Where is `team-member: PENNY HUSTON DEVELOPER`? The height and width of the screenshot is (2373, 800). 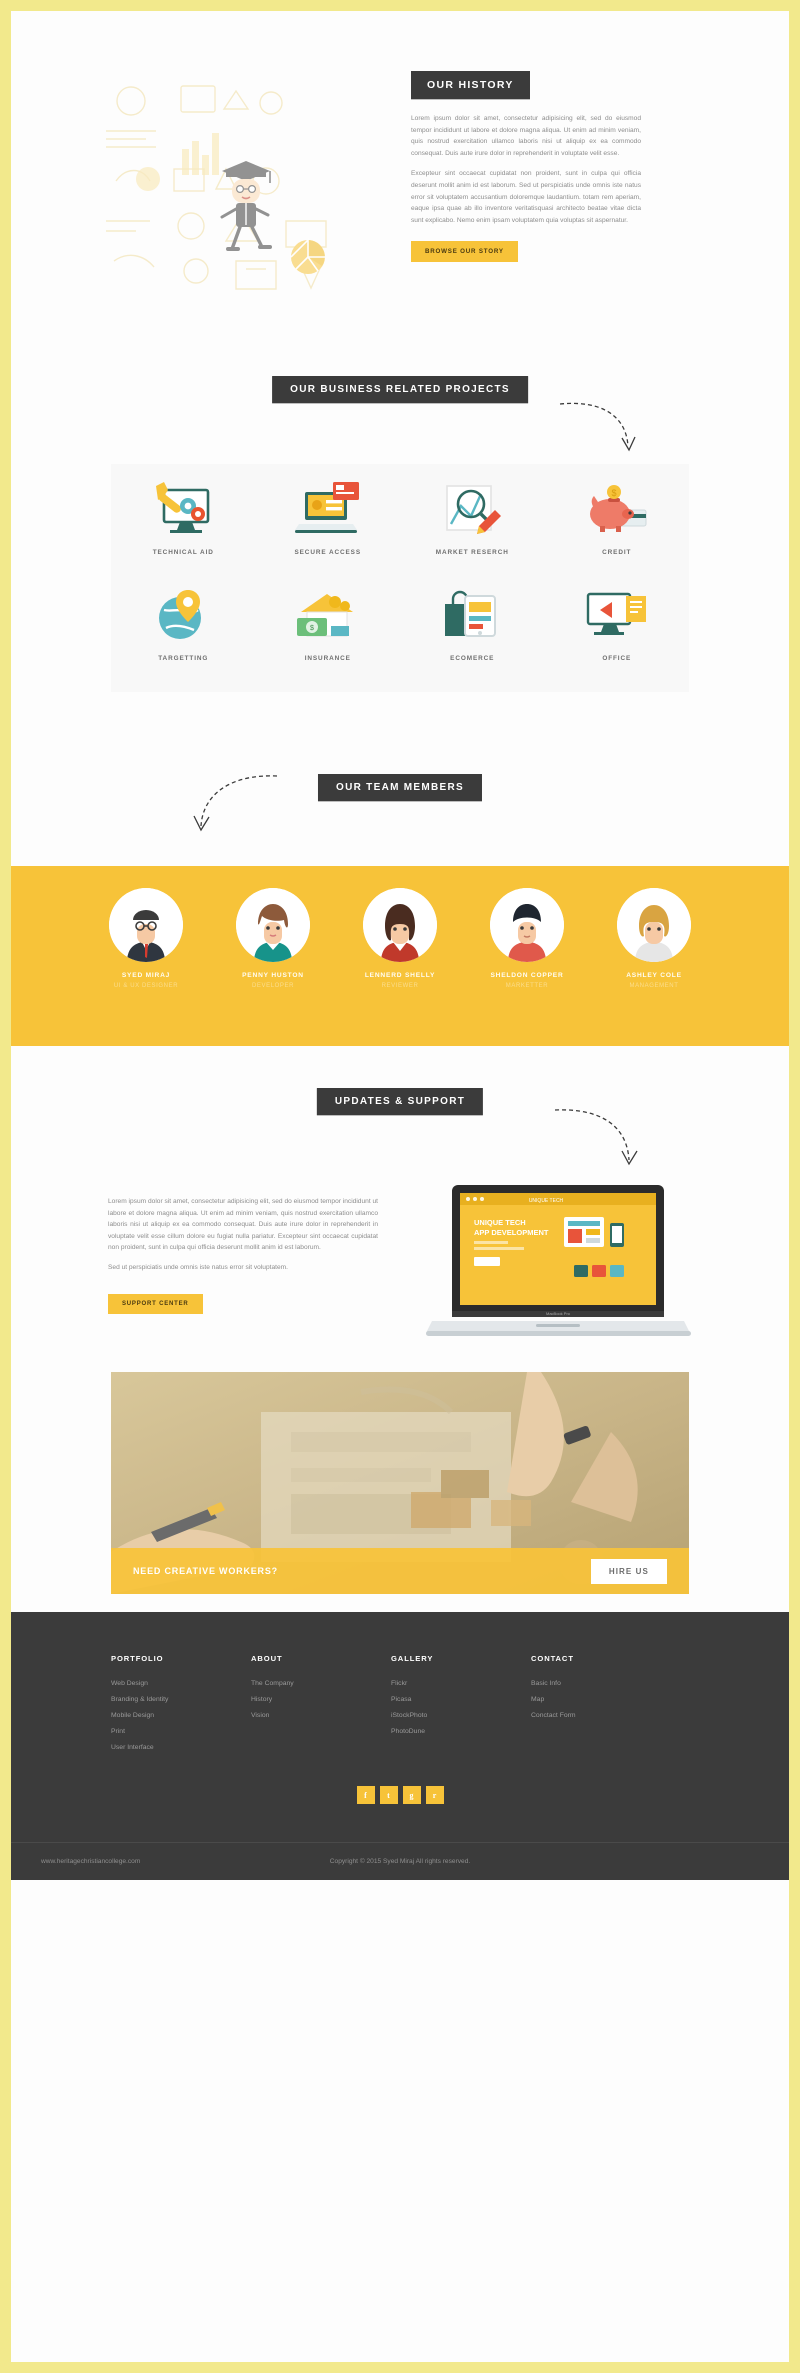
team-member: PENNY HUSTON DEVELOPER is located at coordinates (273, 938).